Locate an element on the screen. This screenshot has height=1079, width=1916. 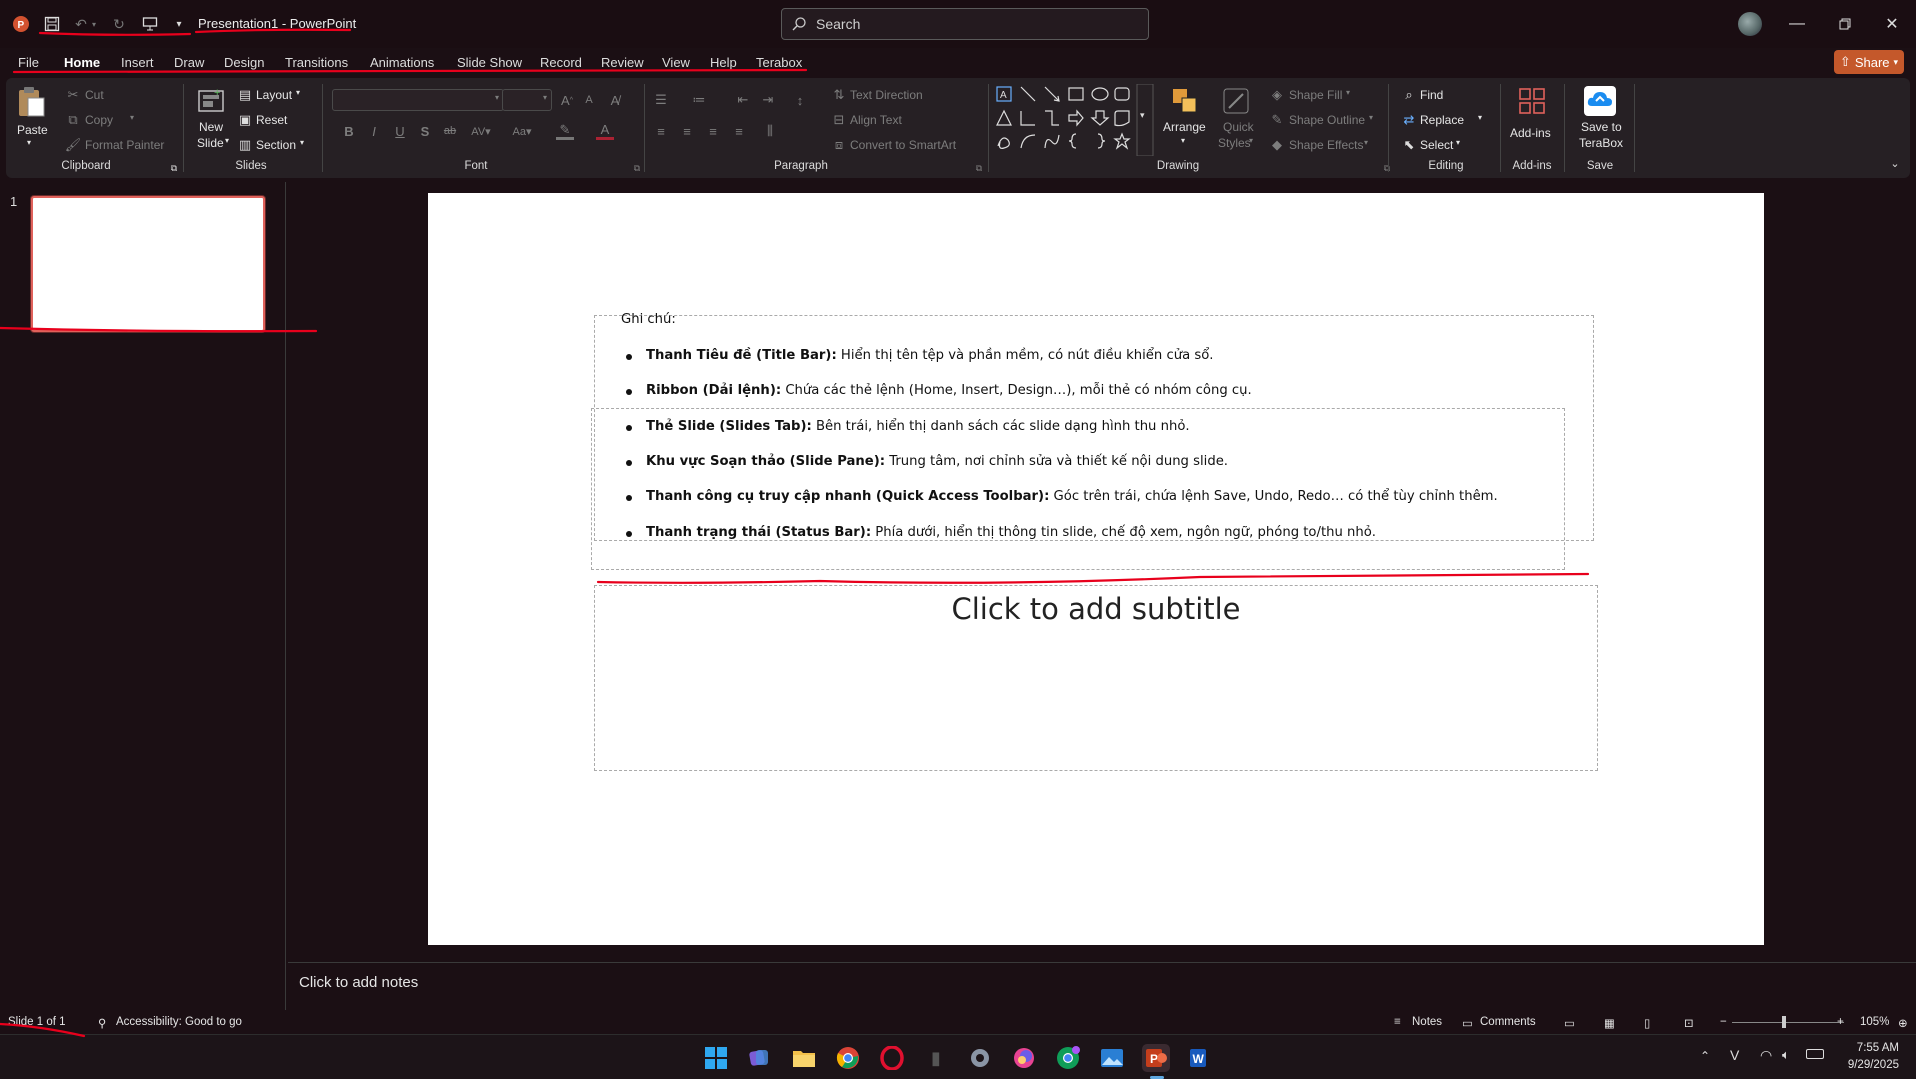
layout-label: Layout is located at coordinates (274, 95).